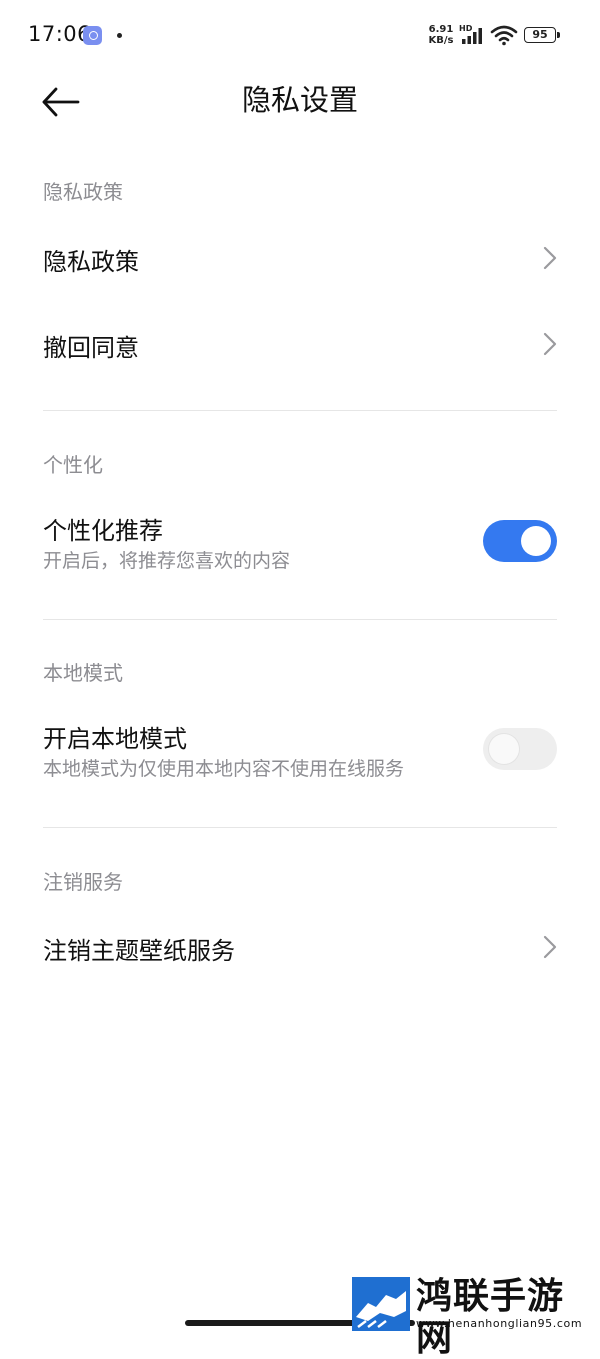 The height and width of the screenshot is (1359, 600). Describe the element at coordinates (300, 344) in the screenshot. I see `withdraw-consent-row: 撤回同意` at that location.